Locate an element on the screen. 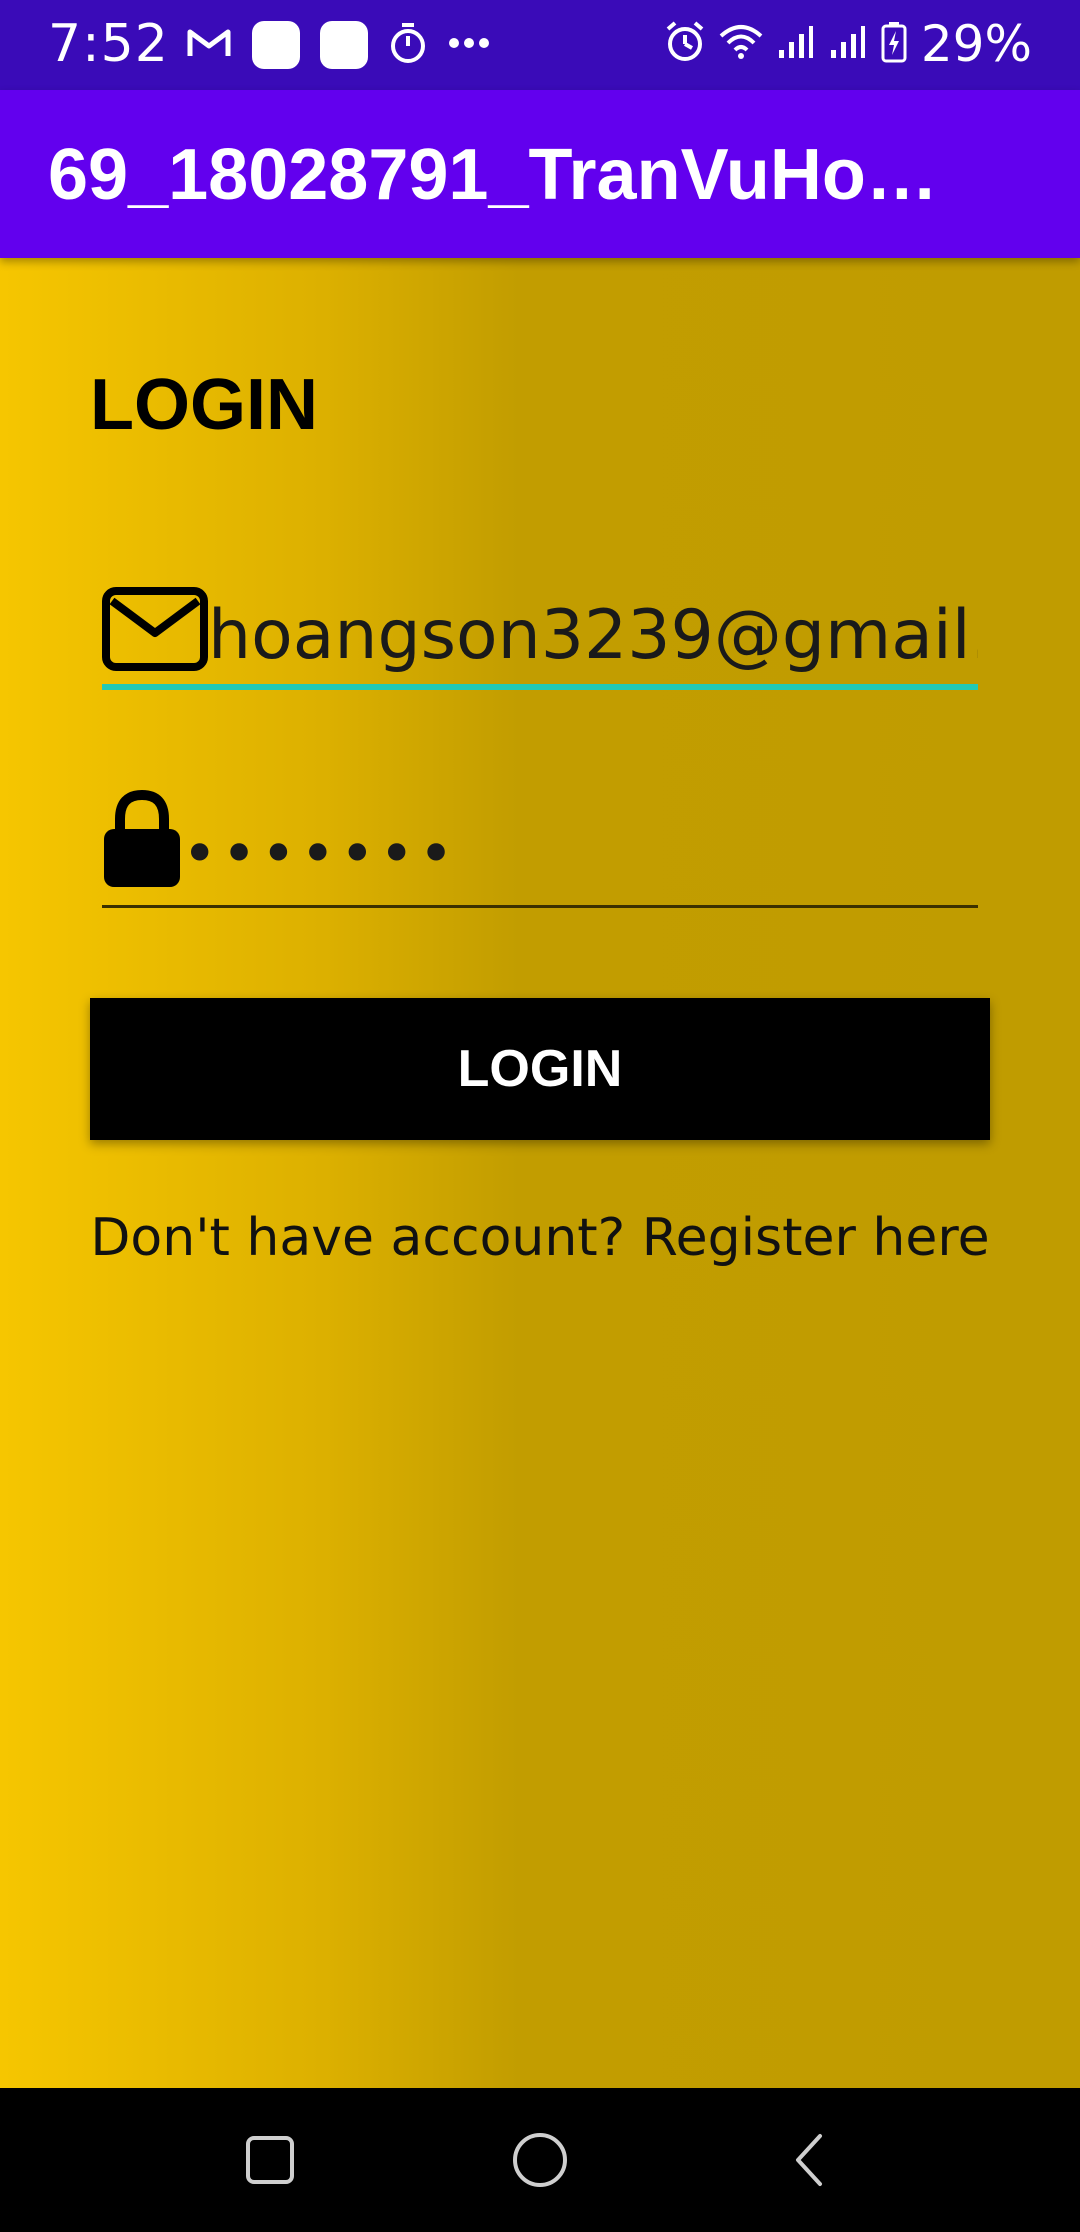  gmail-icon is located at coordinates (209, 45).